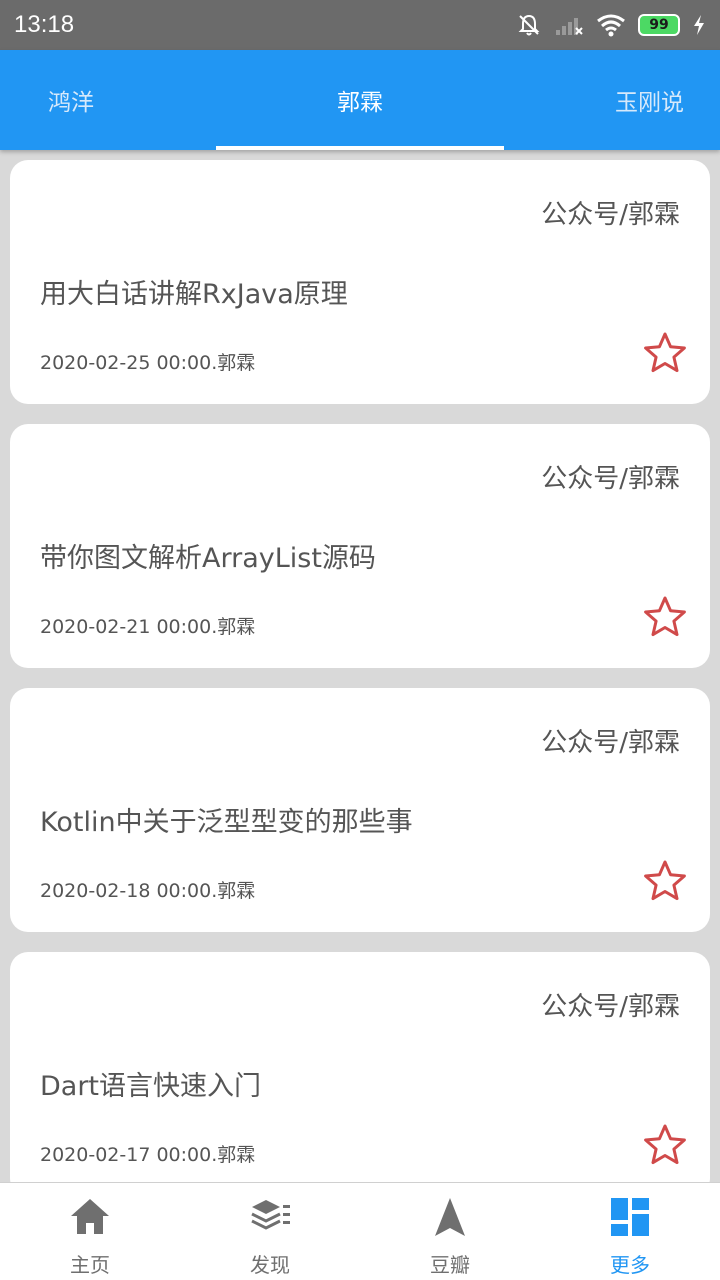 This screenshot has width=720, height=1280. Describe the element at coordinates (630, 1265) in the screenshot. I see `nav-more-label: 更多` at that location.